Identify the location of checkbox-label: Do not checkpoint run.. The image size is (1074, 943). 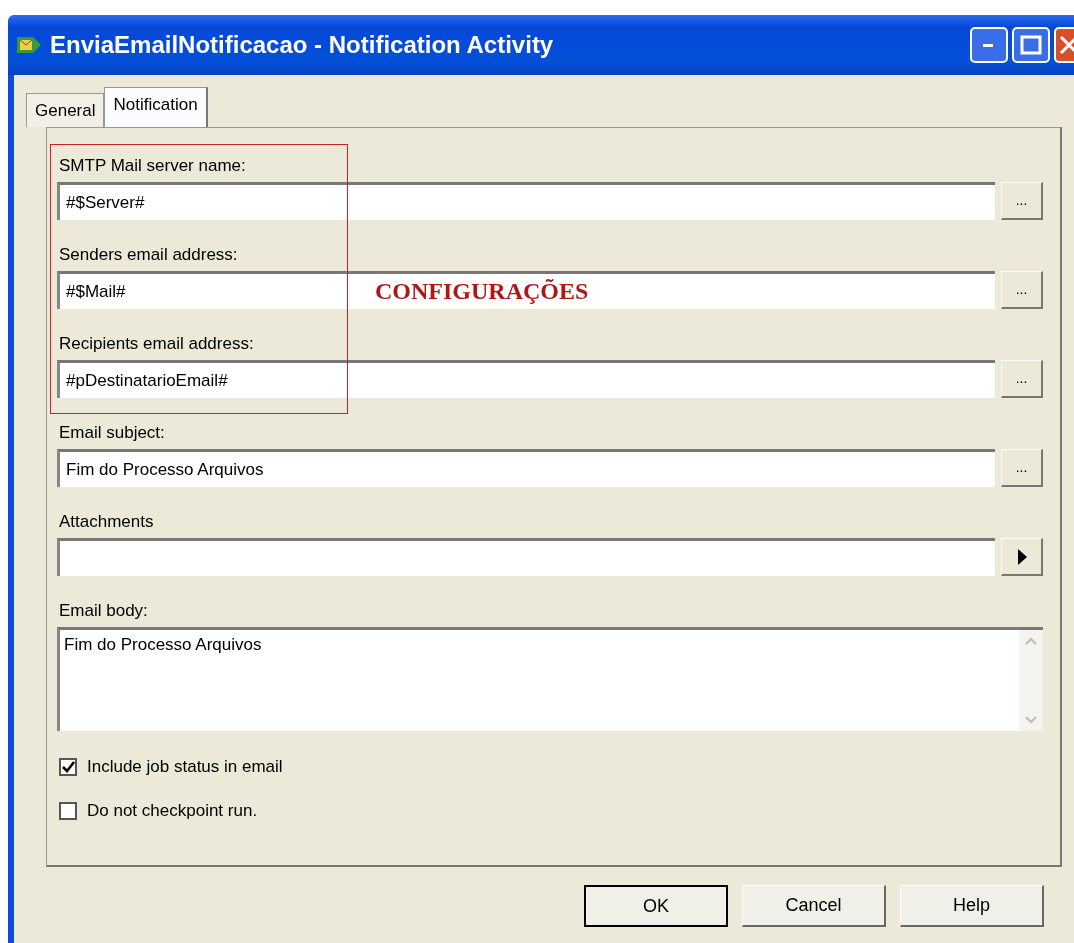
(172, 811).